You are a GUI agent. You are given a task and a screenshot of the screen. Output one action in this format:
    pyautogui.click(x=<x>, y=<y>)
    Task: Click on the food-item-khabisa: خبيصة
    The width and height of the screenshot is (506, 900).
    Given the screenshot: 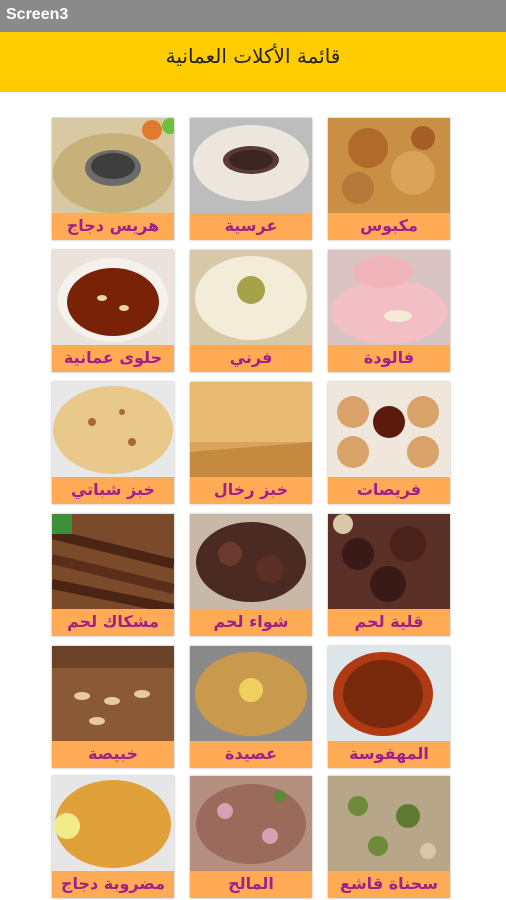 What is the action you would take?
    pyautogui.click(x=113, y=707)
    